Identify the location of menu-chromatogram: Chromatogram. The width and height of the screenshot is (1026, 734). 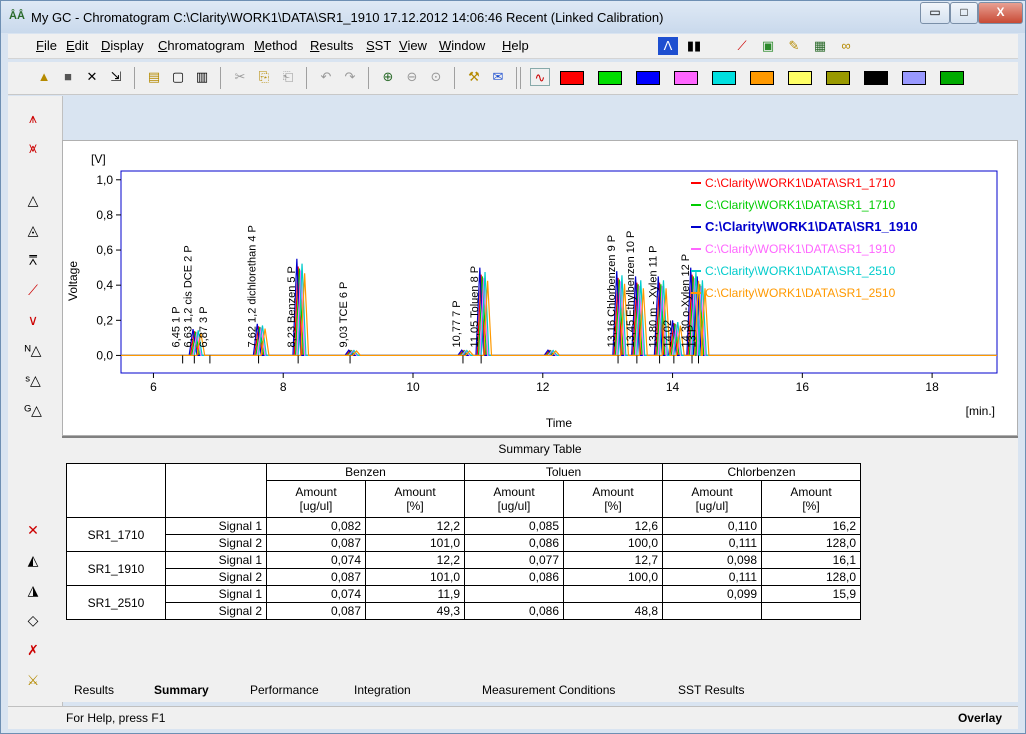
(201, 45).